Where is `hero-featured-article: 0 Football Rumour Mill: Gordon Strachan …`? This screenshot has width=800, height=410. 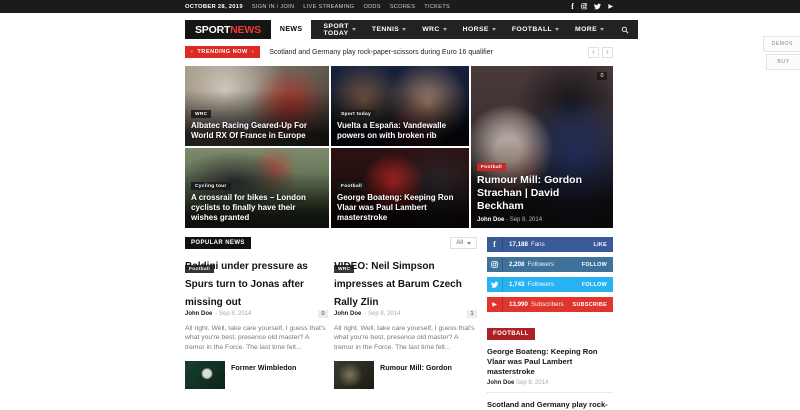 hero-featured-article: 0 Football Rumour Mill: Gordon Strachan … is located at coordinates (542, 147).